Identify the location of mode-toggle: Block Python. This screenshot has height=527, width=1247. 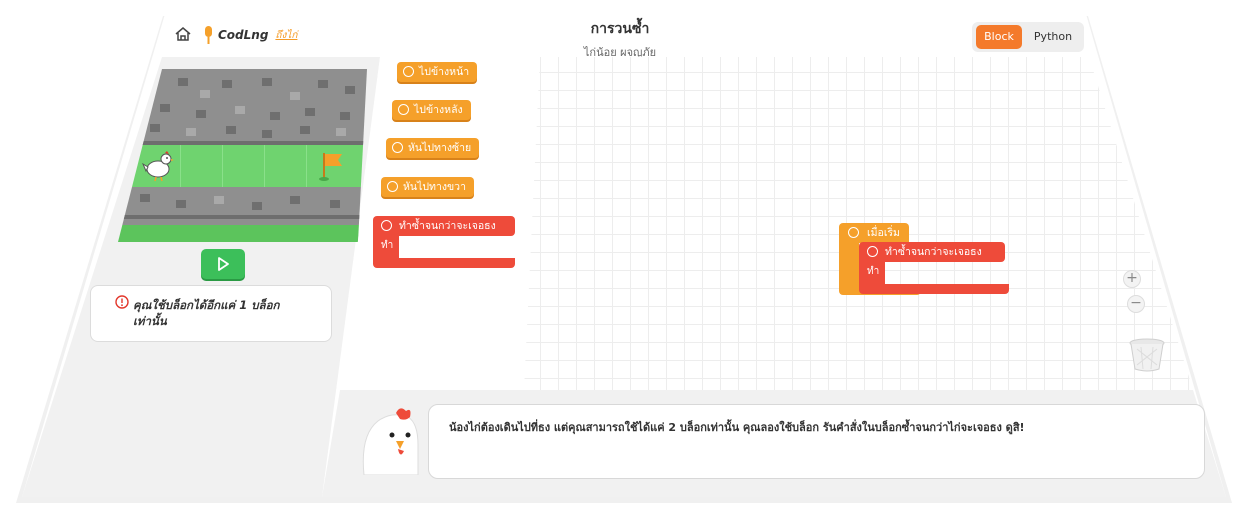
(1028, 37).